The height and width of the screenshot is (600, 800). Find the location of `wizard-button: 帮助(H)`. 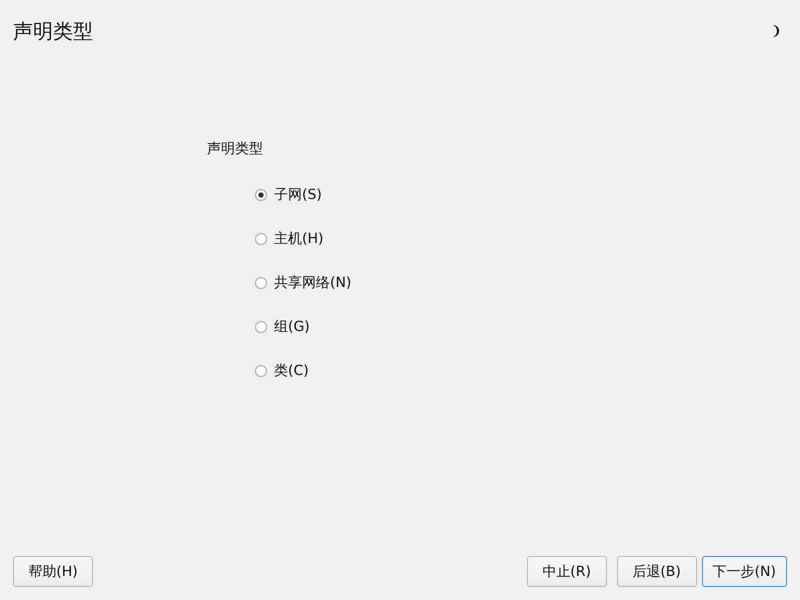

wizard-button: 帮助(H) is located at coordinates (53, 571).